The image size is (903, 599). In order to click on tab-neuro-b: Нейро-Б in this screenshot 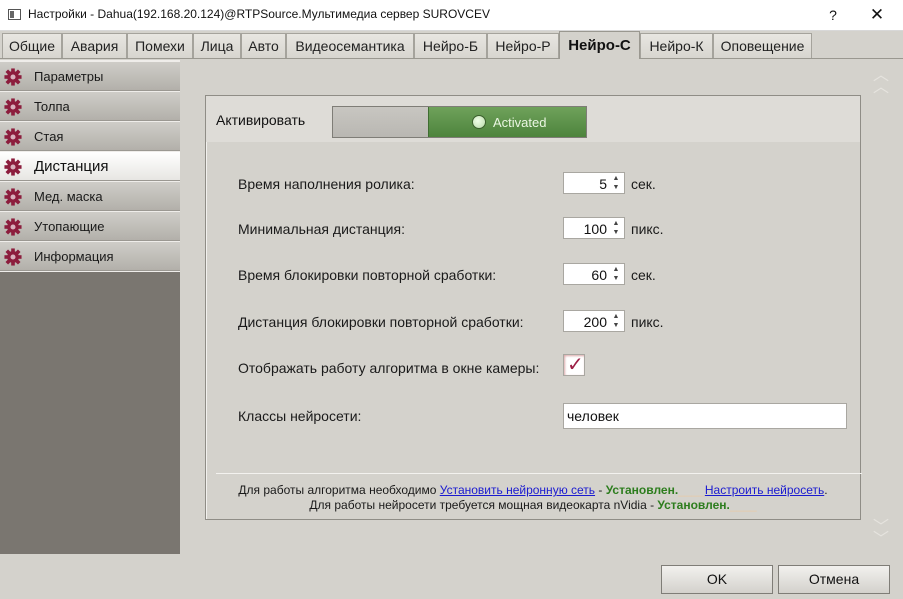, I will do `click(450, 45)`.